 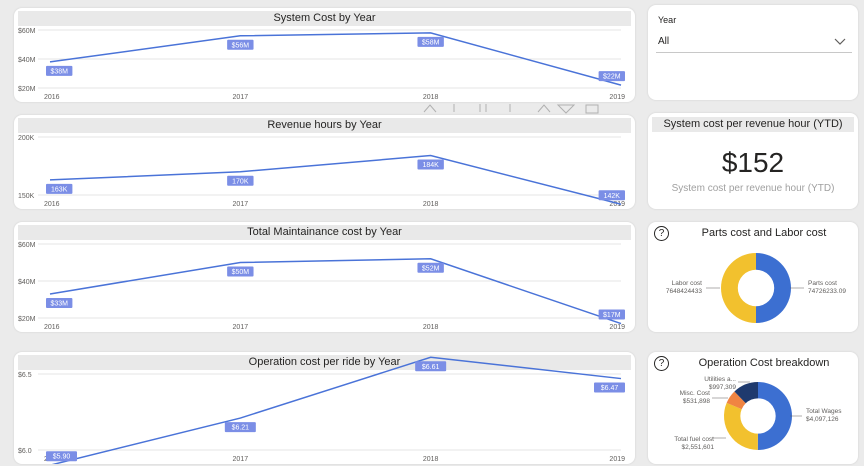 I want to click on data-label: $5.90, so click(x=61, y=456).